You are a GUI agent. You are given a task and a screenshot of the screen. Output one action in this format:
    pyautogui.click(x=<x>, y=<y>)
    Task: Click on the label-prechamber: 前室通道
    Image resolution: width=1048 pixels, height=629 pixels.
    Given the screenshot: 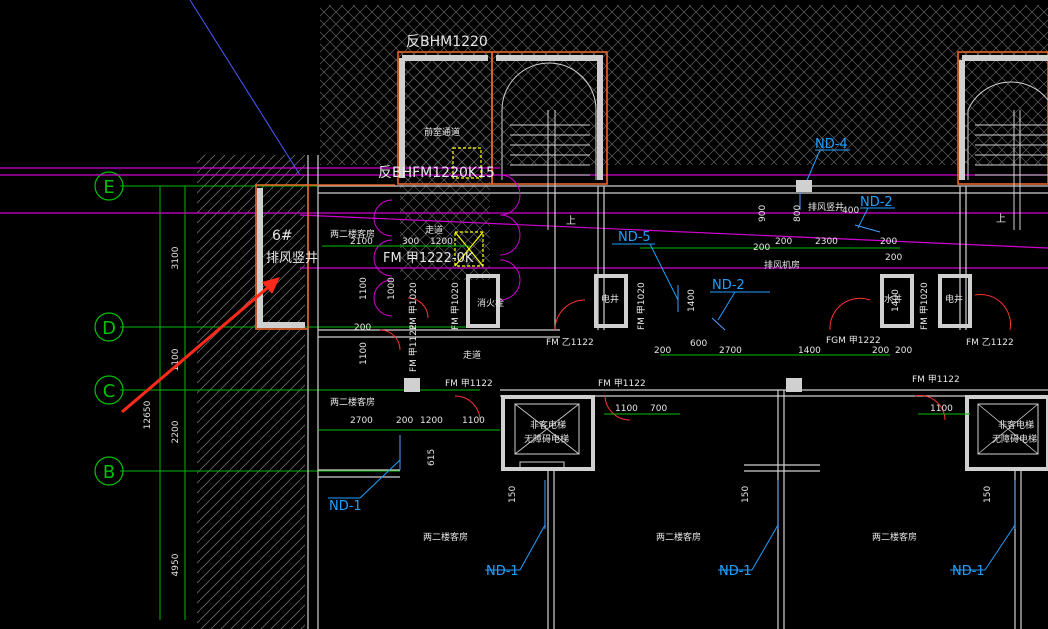 What is the action you would take?
    pyautogui.click(x=442, y=132)
    